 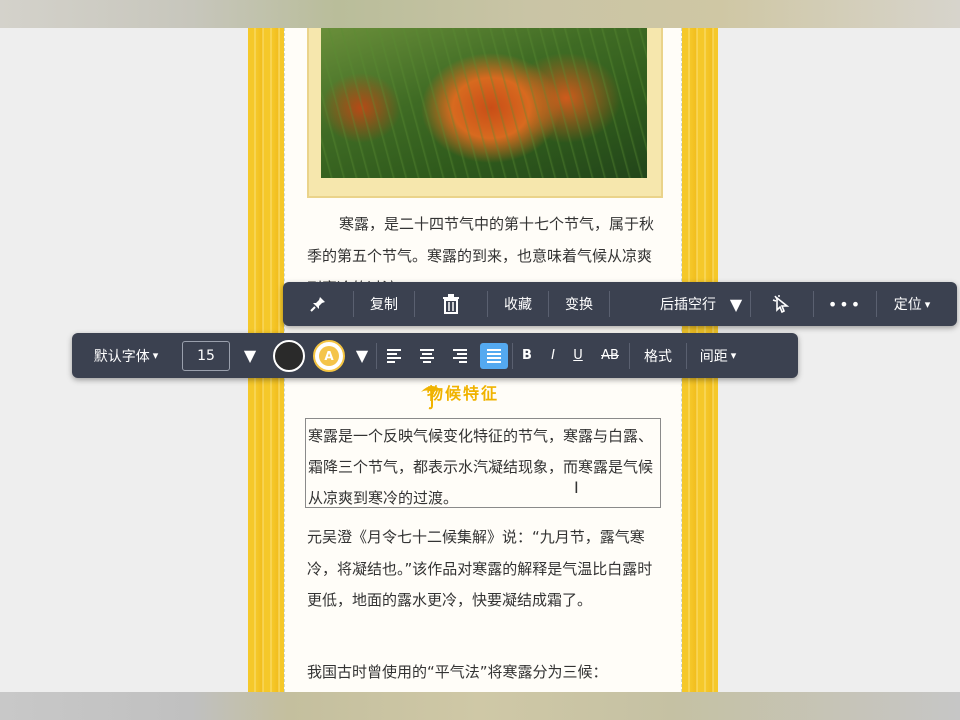 What do you see at coordinates (362, 355) in the screenshot?
I see `highlight-dropdown-icon: ▼` at bounding box center [362, 355].